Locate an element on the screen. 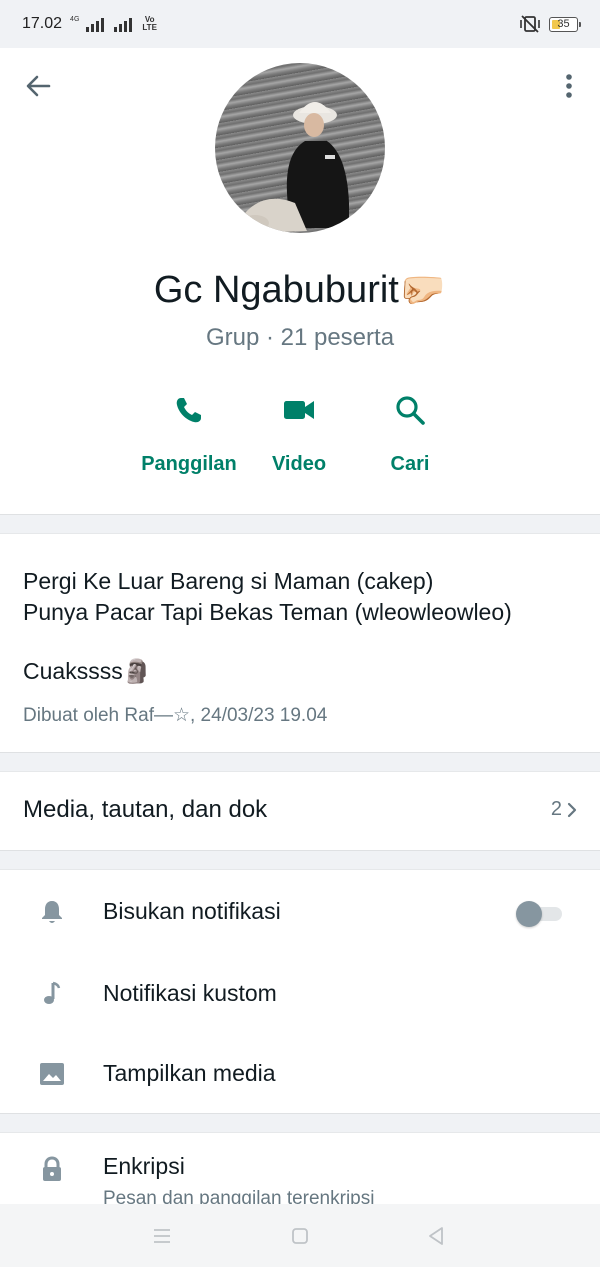 The image size is (600, 1267). status-bar: 17.02 4G Vo LTE 35 is located at coordinates (300, 24).